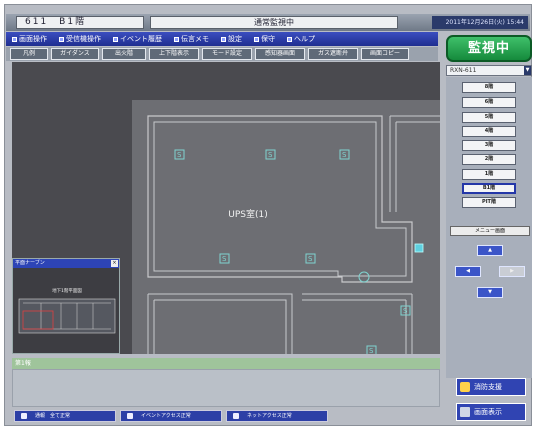 The image size is (535, 428). I want to click on menu-screen-ops: 画面操作, so click(29, 39).